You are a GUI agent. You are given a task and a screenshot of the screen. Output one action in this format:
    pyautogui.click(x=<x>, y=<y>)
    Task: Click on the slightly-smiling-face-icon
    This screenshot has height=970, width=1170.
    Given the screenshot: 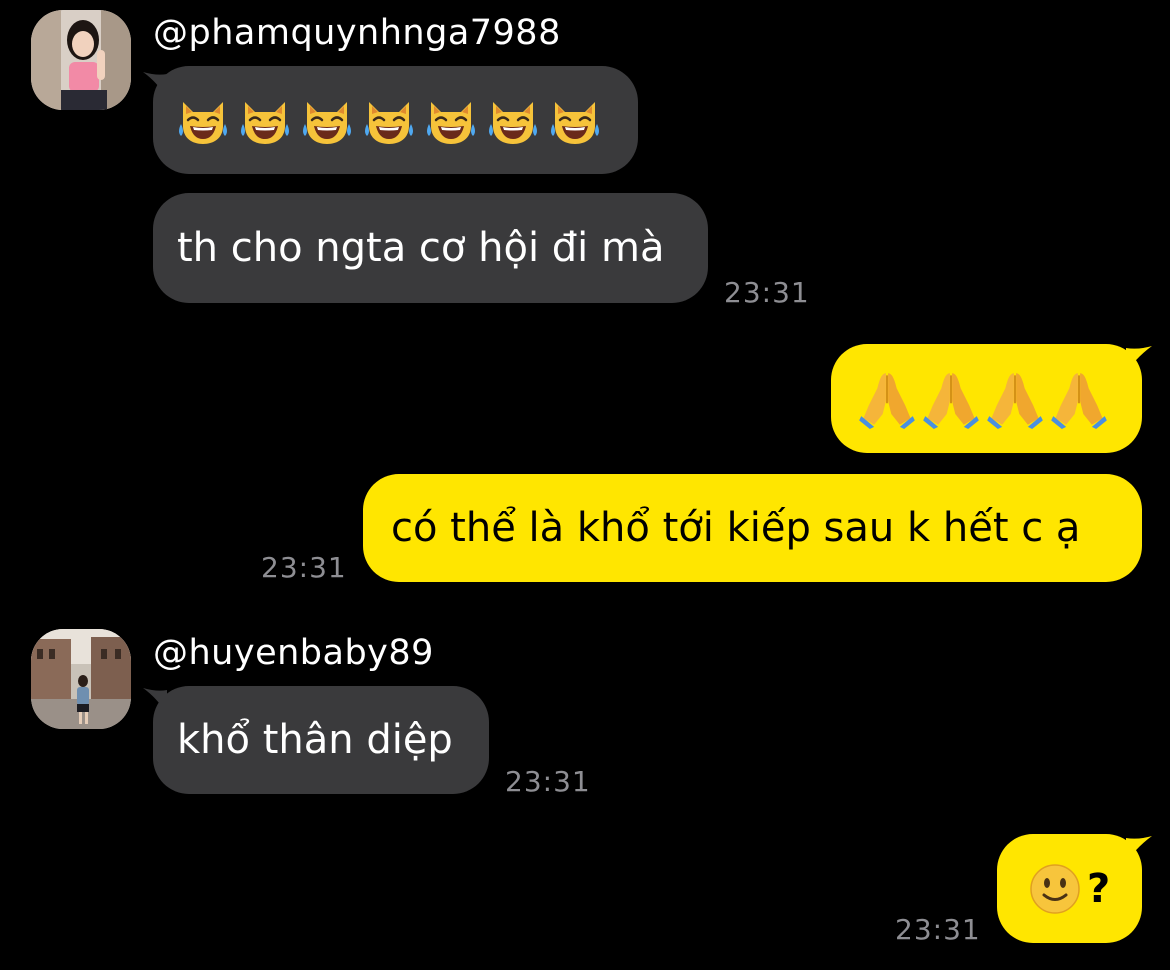 What is the action you would take?
    pyautogui.click(x=1055, y=889)
    